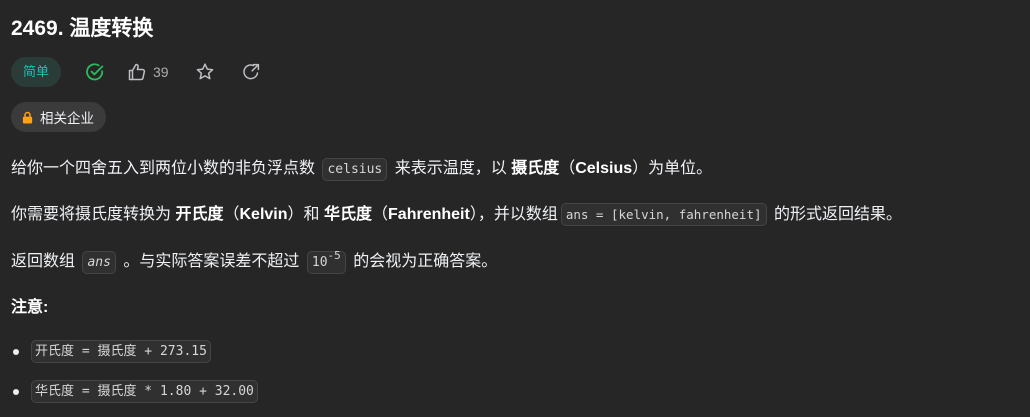  Describe the element at coordinates (263, 214) in the screenshot. I see `bold-text: Kelvin` at that location.